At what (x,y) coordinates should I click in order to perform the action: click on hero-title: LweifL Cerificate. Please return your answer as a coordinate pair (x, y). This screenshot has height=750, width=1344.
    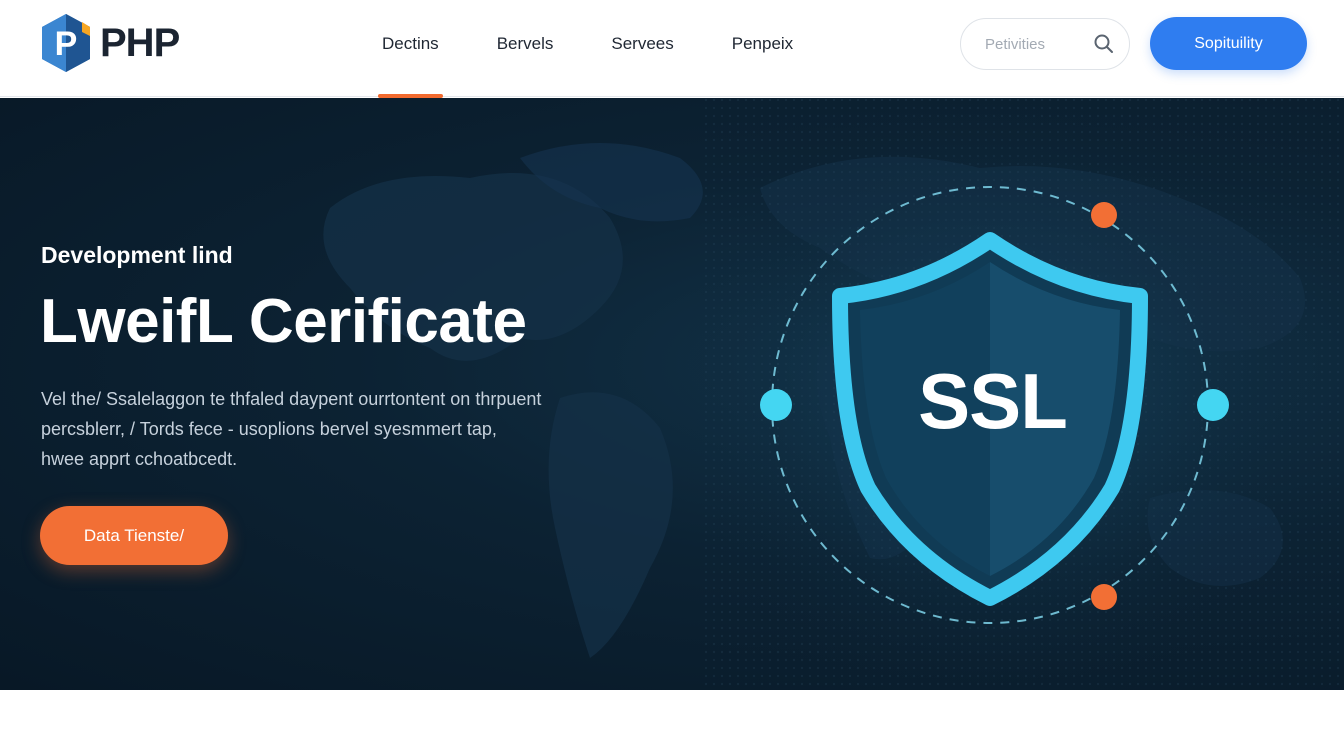
    Looking at the image, I should click on (283, 321).